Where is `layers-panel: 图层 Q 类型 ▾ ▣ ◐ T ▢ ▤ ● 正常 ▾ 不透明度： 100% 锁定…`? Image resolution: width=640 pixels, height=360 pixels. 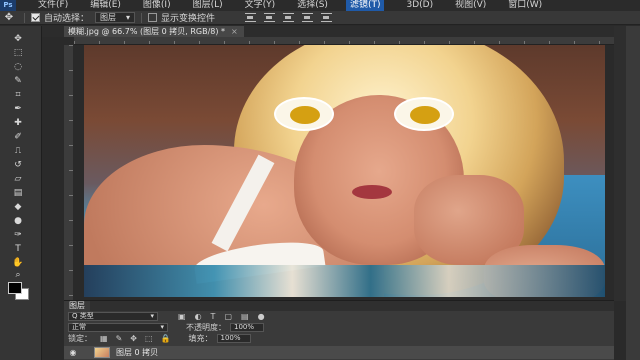 layers-panel: 图层 Q 类型 ▾ ▣ ◐ T ▢ ▤ ● 正常 ▾ 不透明度： 100% 锁定… is located at coordinates (339, 330).